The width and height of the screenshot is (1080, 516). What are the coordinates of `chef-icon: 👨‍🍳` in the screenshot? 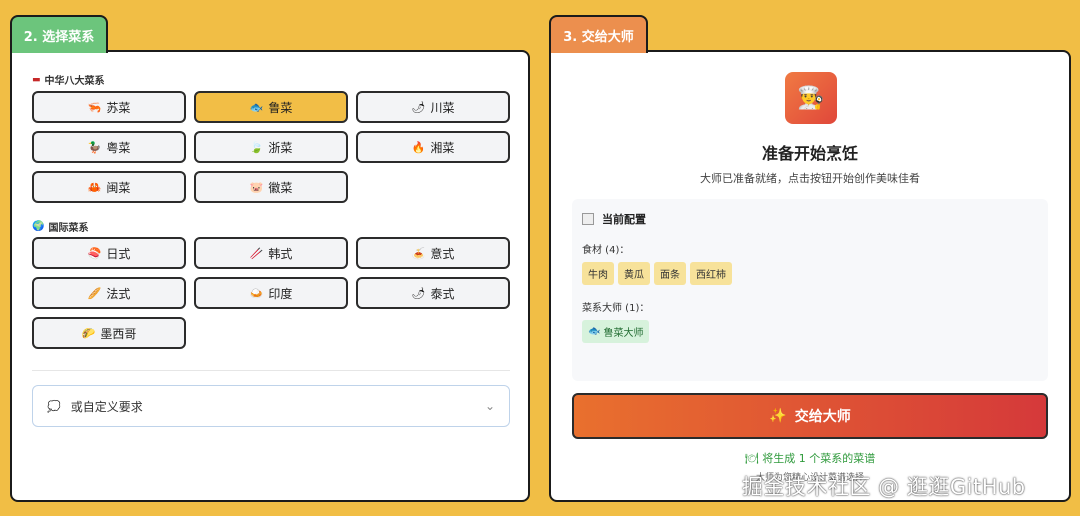 It's located at (811, 98).